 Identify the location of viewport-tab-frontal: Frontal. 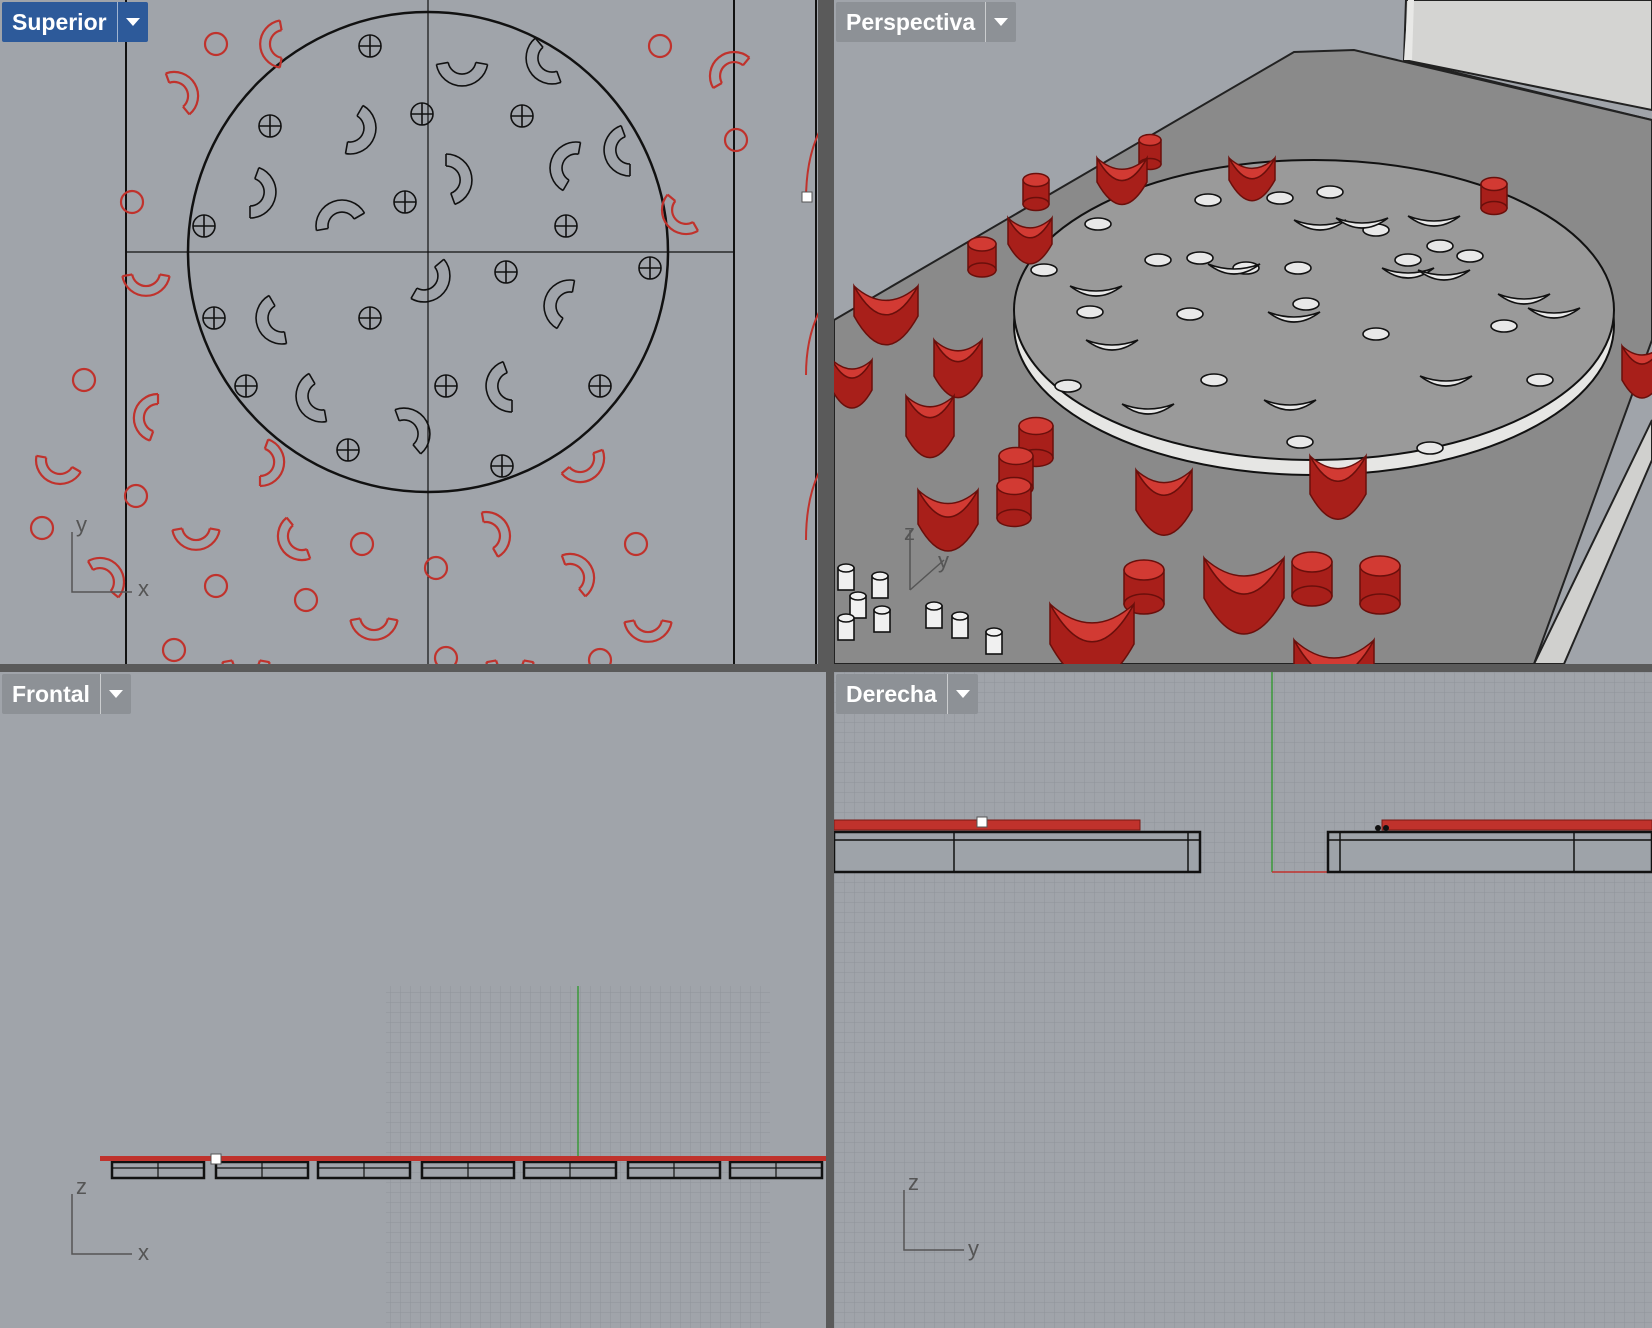
(66, 694).